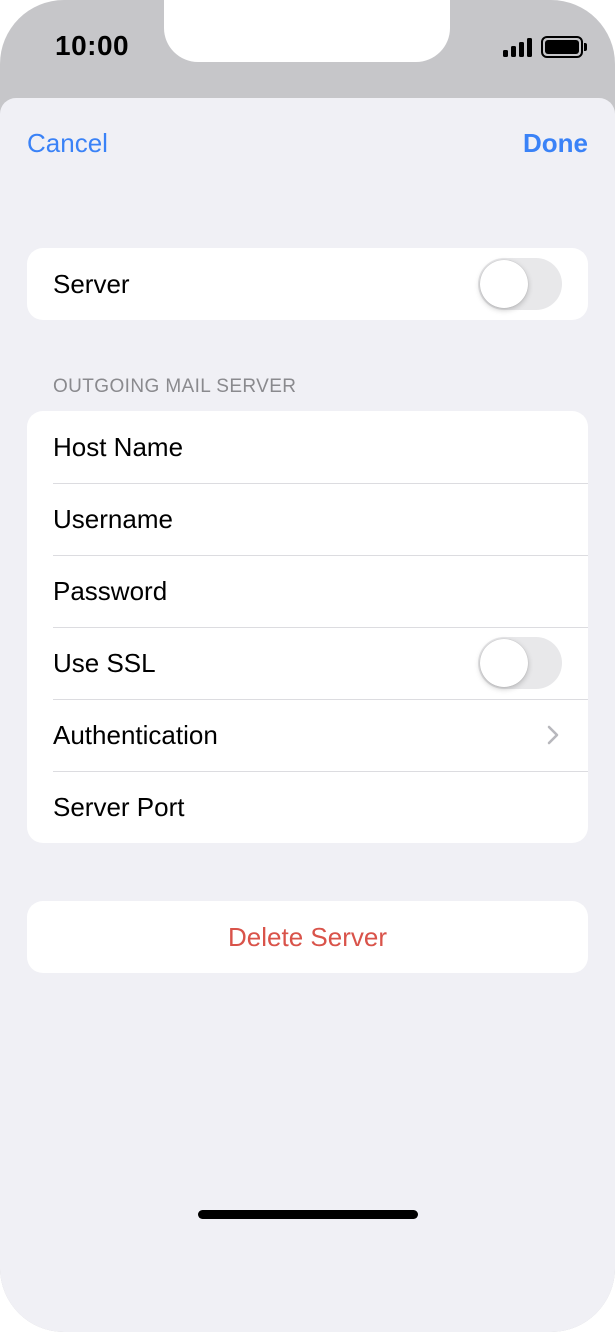 The image size is (615, 1332). I want to click on device-notch, so click(307, 31).